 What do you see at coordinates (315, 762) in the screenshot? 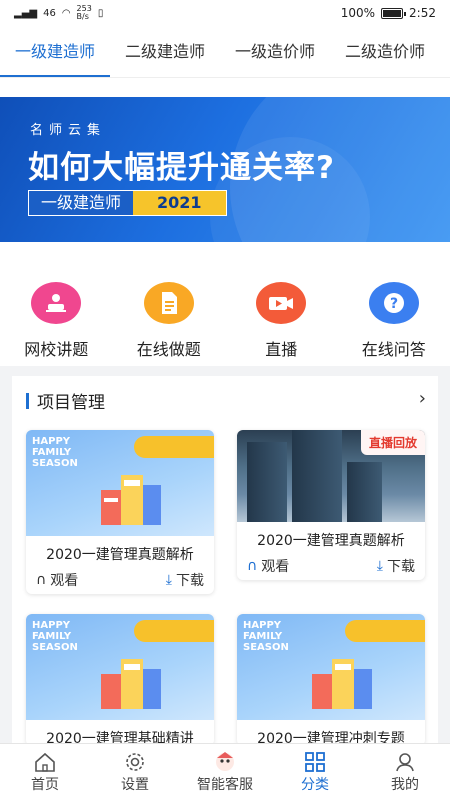
I see `category-icon` at bounding box center [315, 762].